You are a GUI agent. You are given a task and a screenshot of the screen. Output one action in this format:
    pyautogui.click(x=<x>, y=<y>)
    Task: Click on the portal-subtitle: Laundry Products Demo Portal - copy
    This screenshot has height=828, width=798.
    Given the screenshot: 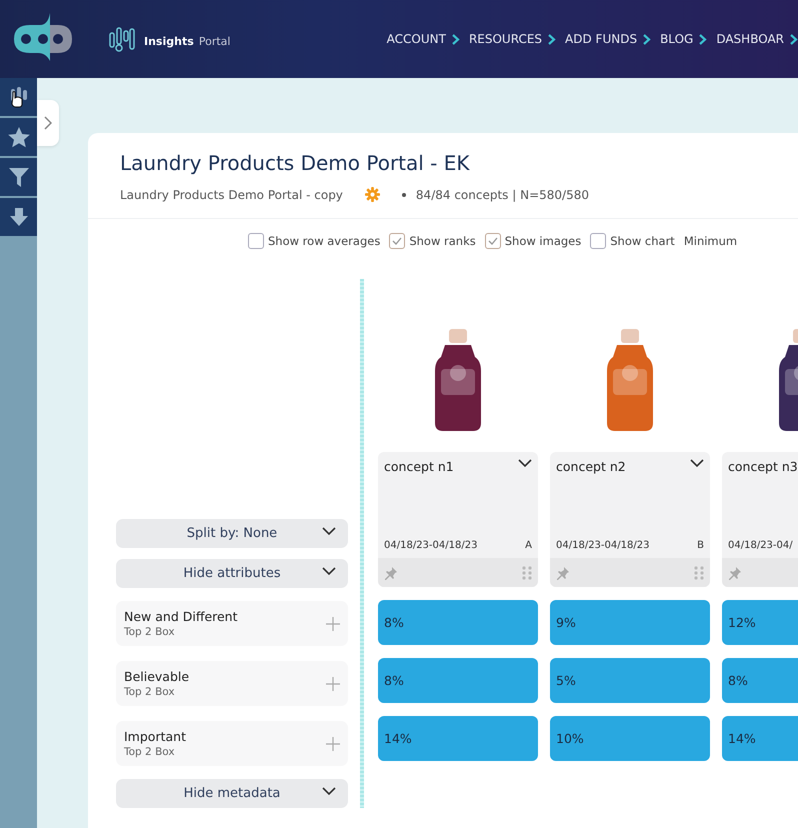 What is the action you would take?
    pyautogui.click(x=231, y=195)
    